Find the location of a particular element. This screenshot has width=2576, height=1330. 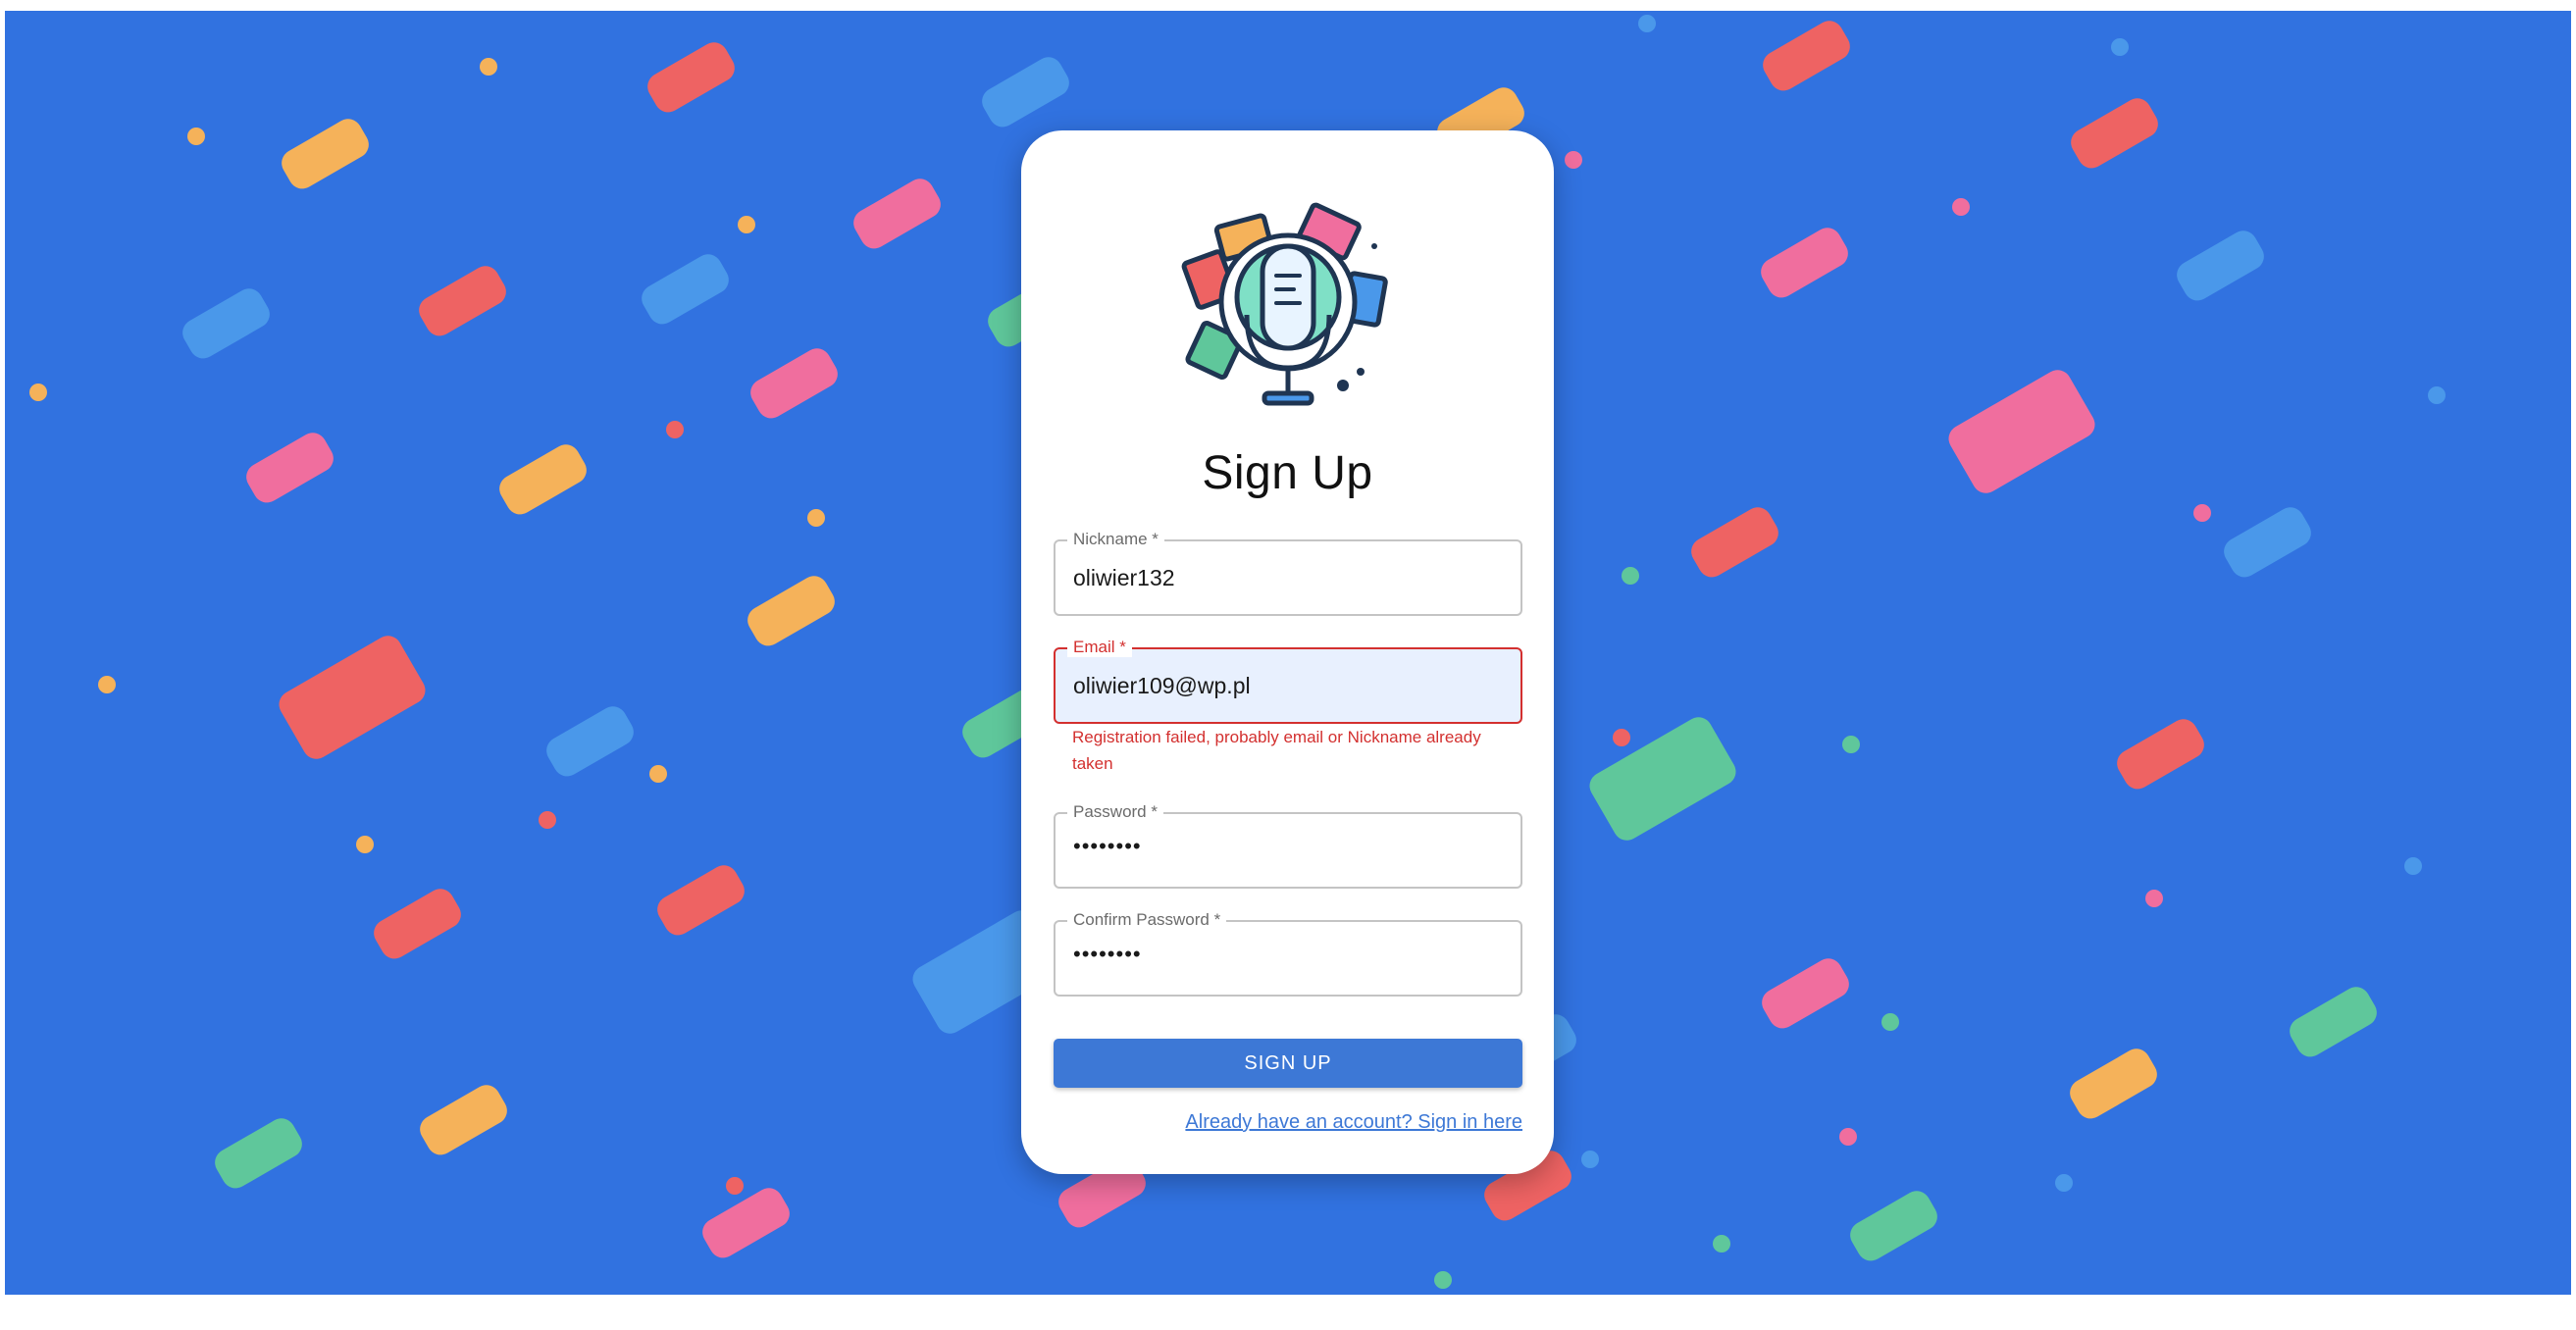

nickname-label: Nickname * is located at coordinates (1115, 539).